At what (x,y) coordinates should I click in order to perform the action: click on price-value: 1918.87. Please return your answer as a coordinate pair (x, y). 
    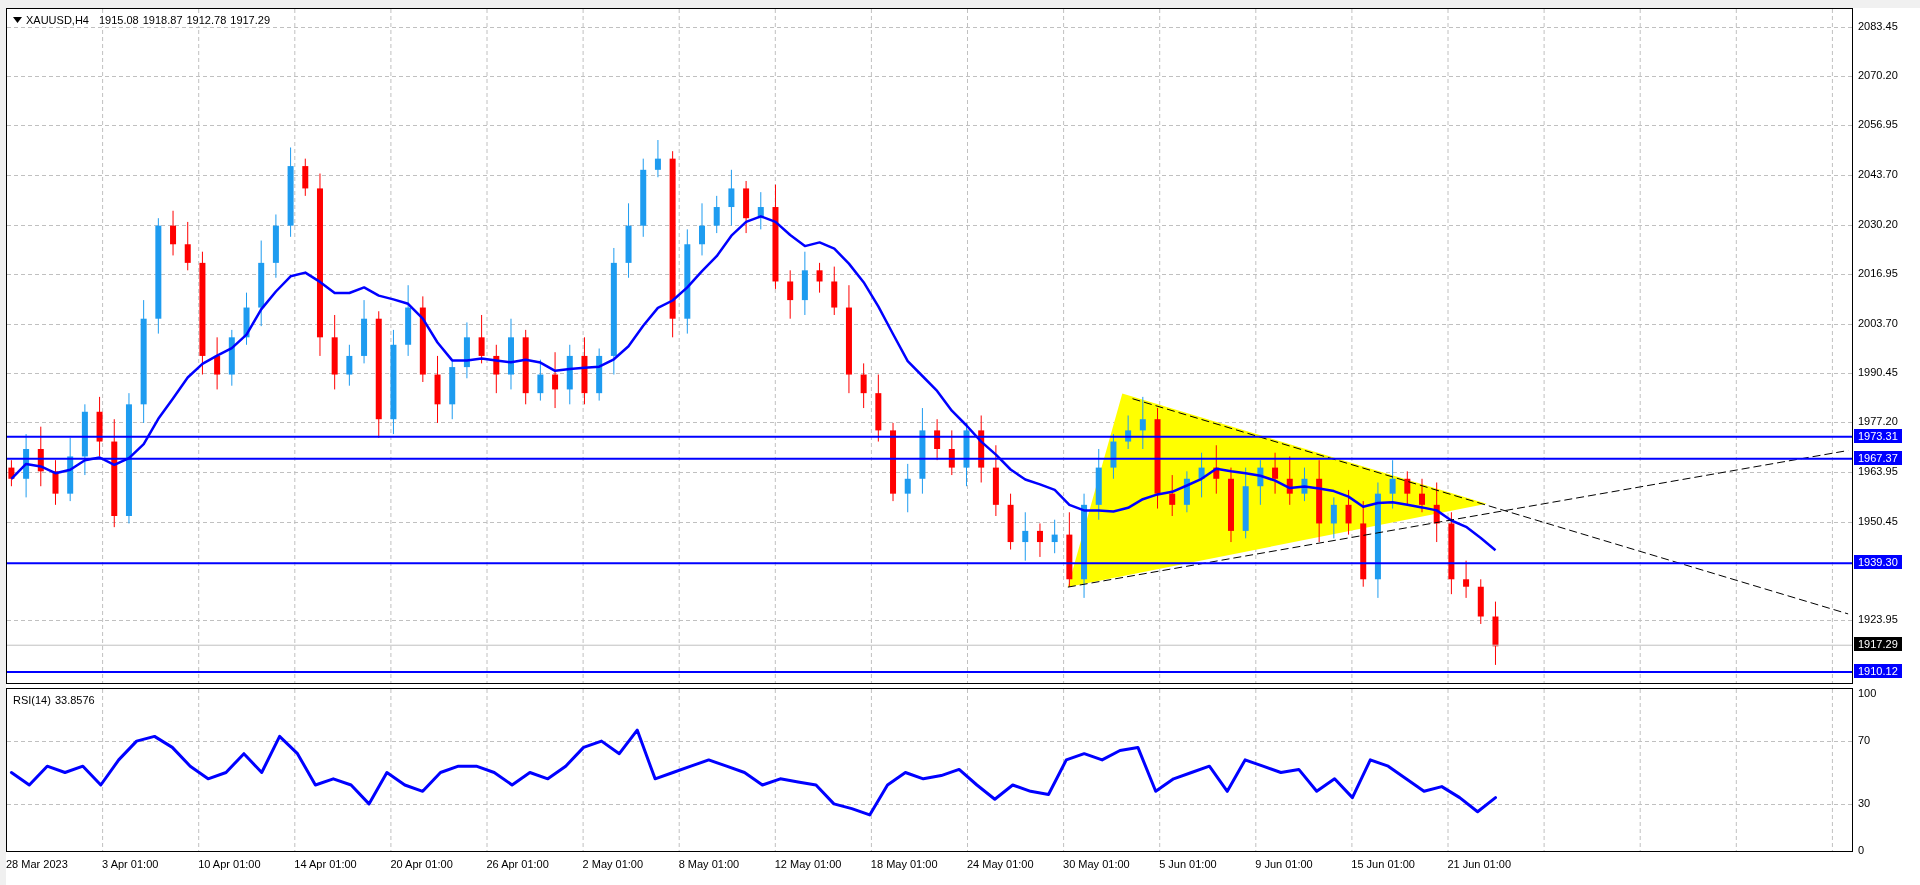
    Looking at the image, I should click on (162, 20).